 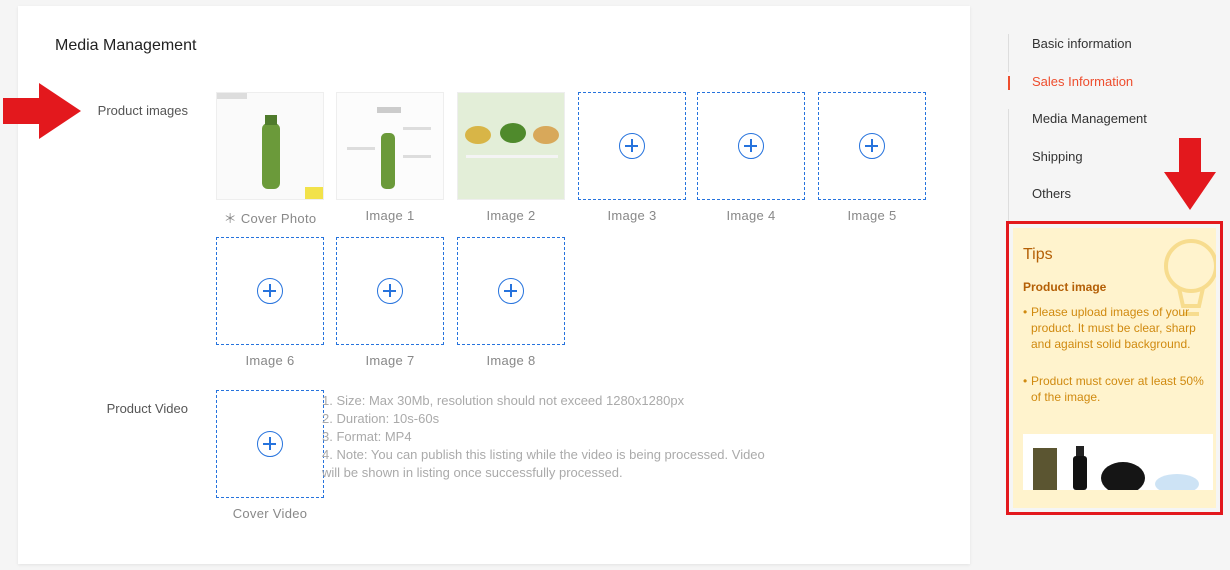 I want to click on slot-label: Image 3, so click(x=632, y=215).